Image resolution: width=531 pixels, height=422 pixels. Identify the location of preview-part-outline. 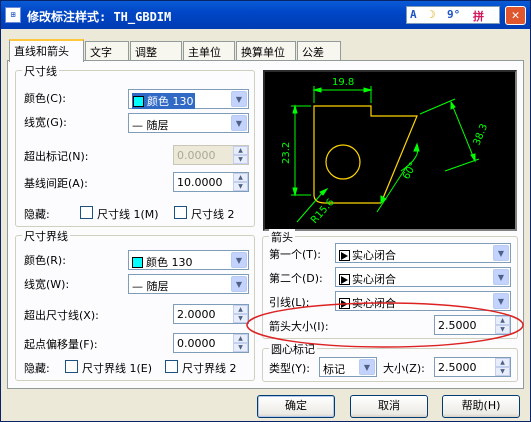
(365, 154).